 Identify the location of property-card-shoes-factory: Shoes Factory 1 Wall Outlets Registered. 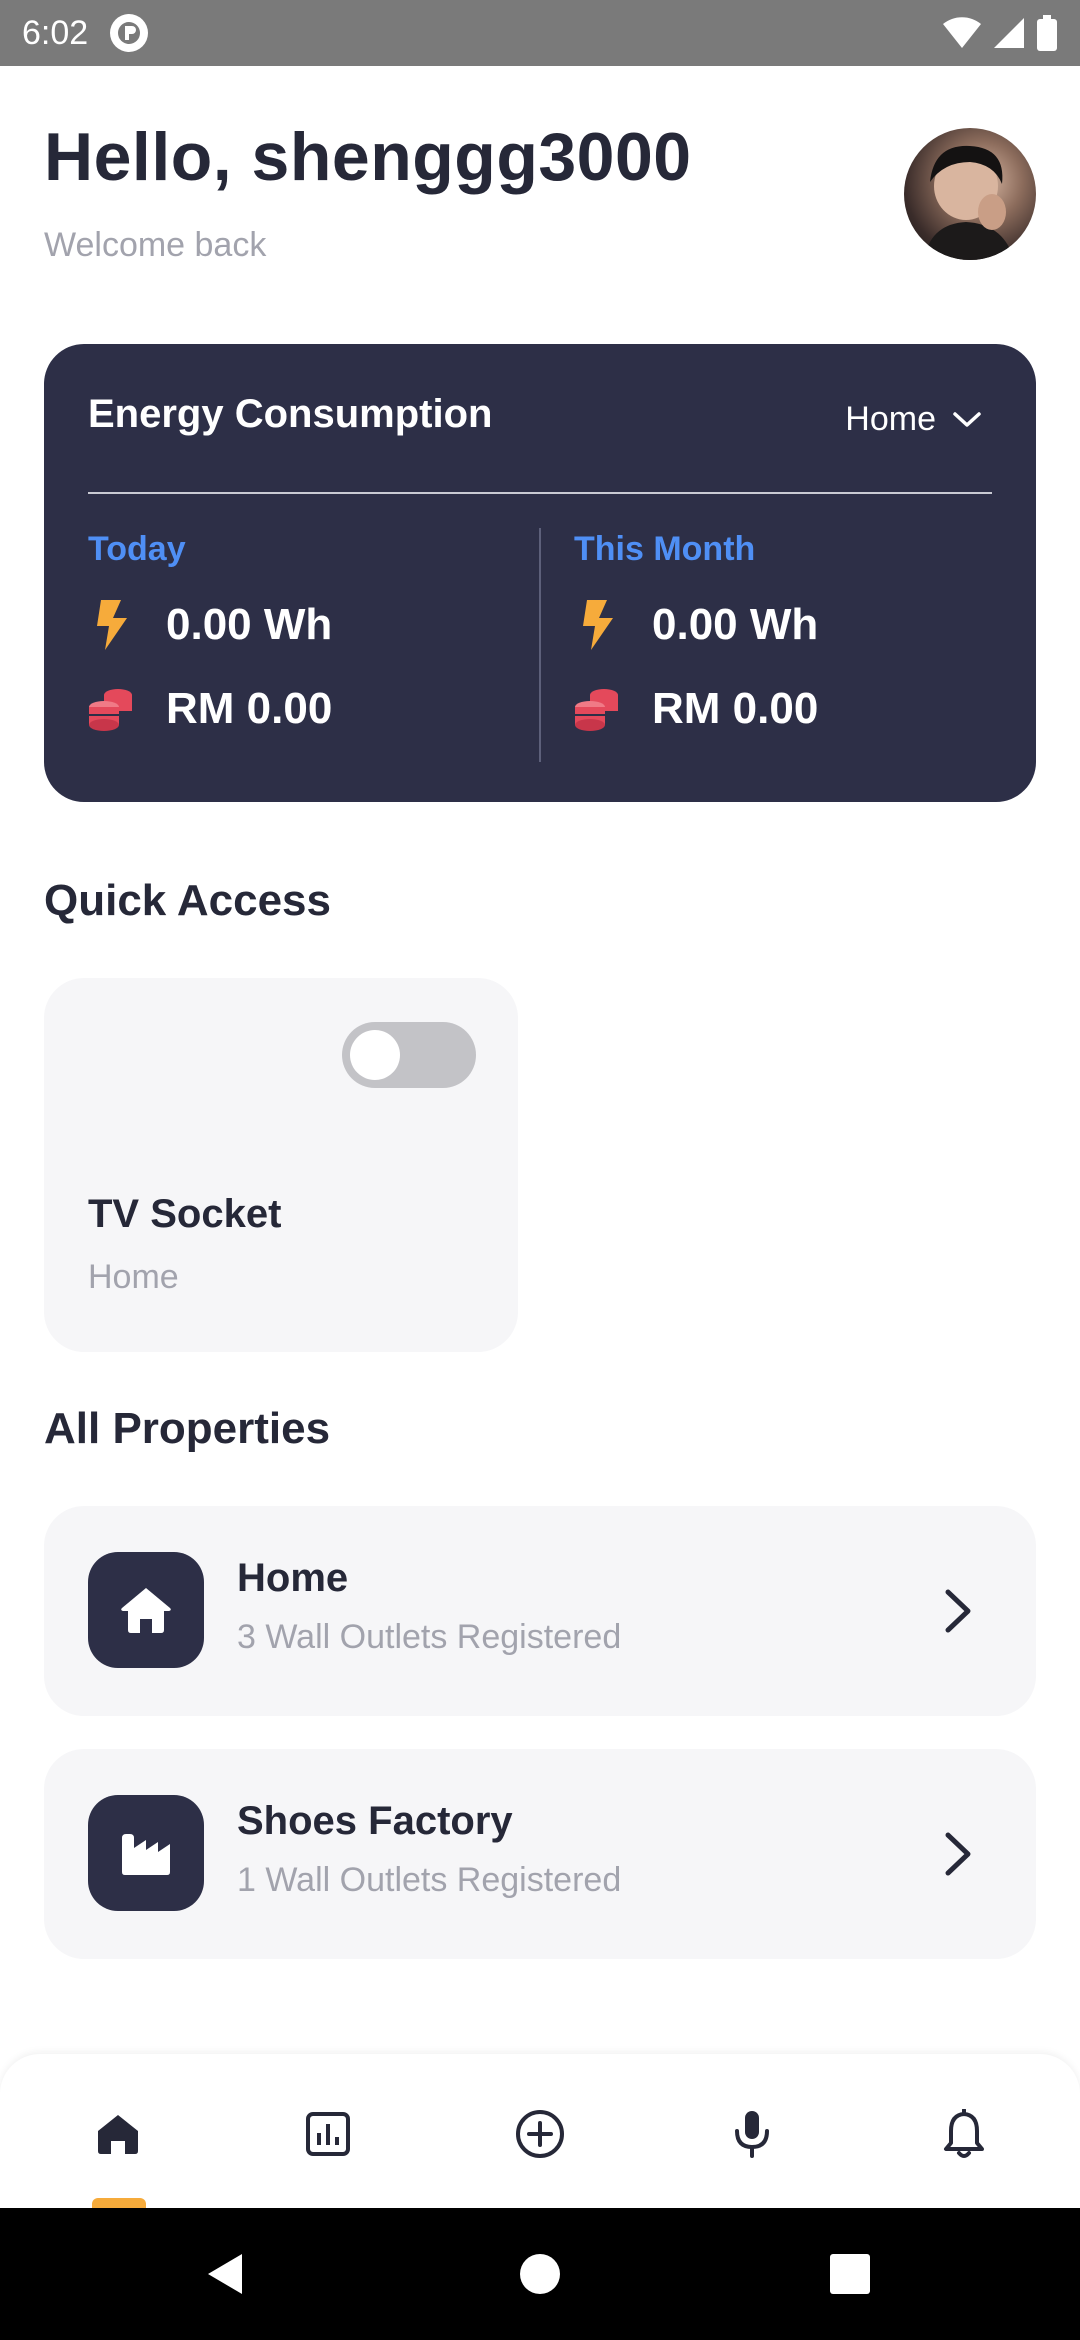
(540, 1854).